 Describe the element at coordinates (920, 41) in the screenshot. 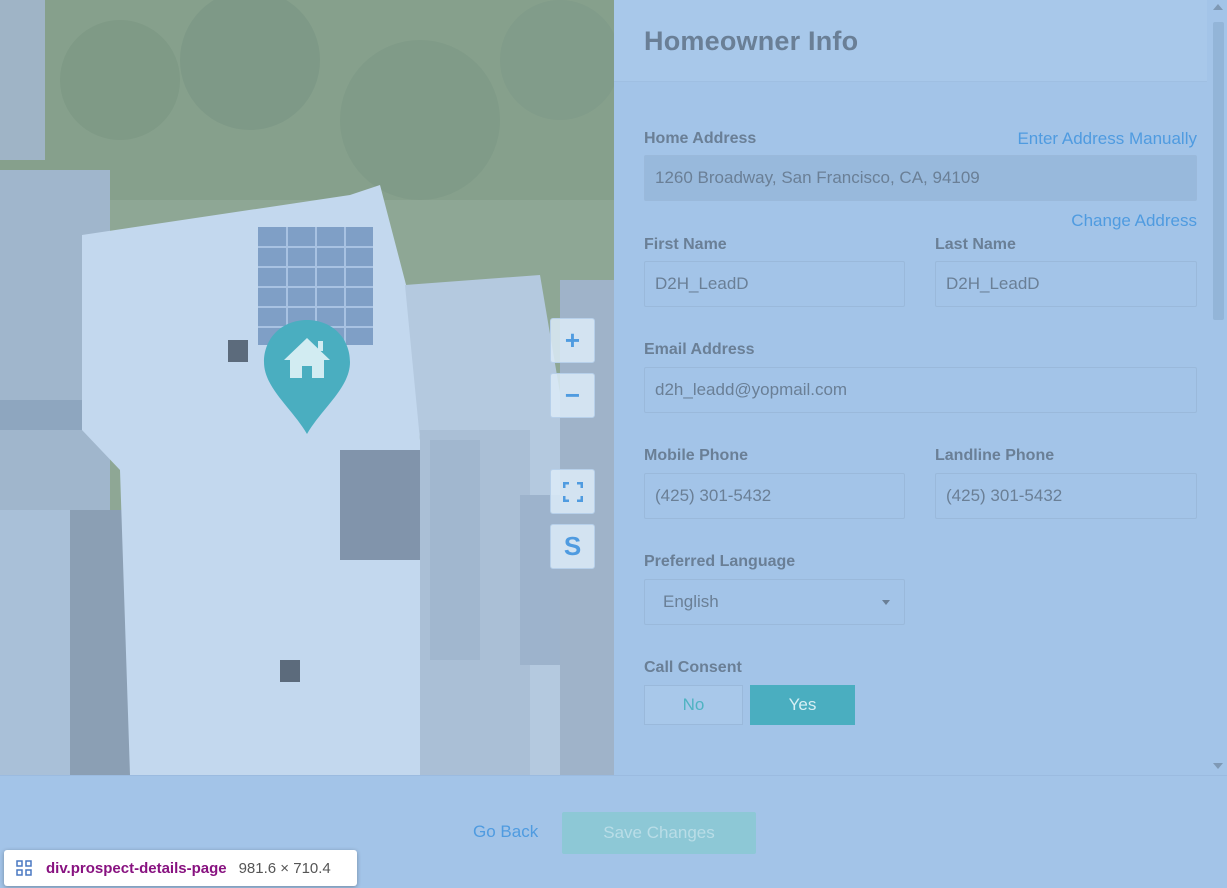

I see `panel-header: Homeowner Info` at that location.